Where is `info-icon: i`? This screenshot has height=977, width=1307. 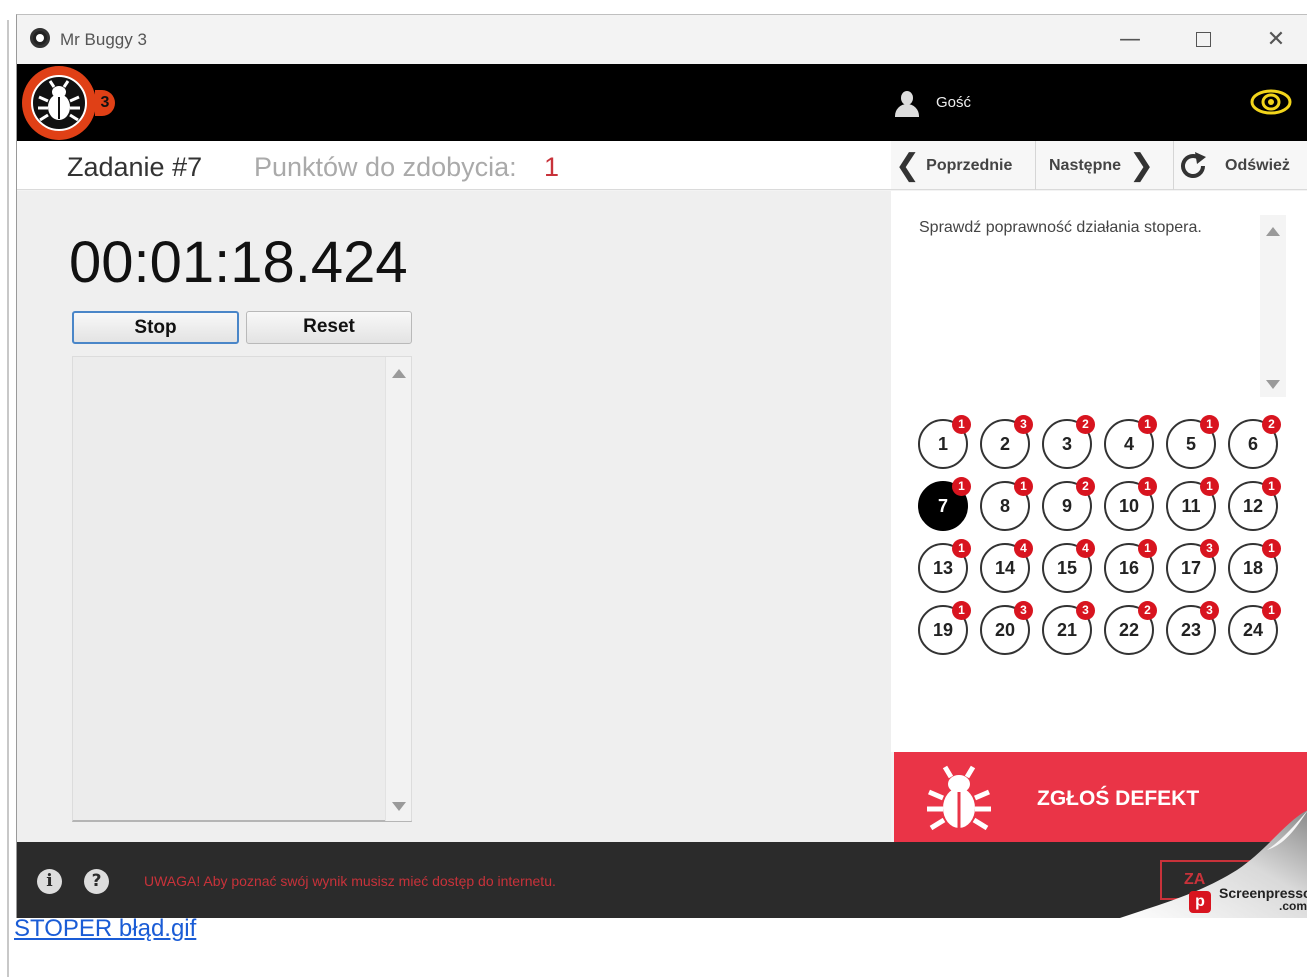 info-icon: i is located at coordinates (49, 881).